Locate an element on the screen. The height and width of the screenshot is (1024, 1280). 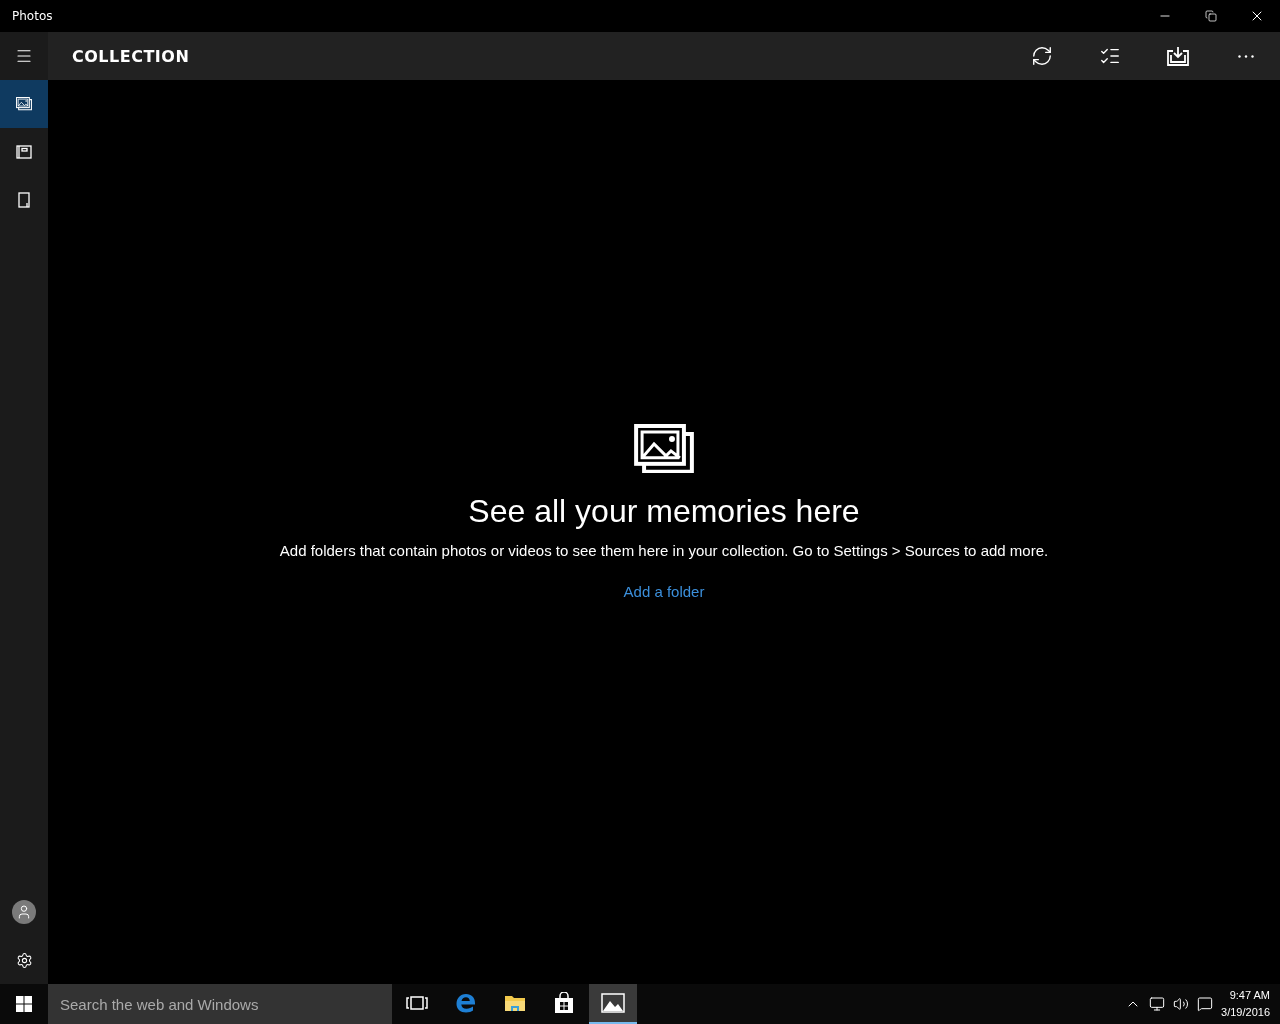
taskbar-app is located at coordinates (613, 1004).